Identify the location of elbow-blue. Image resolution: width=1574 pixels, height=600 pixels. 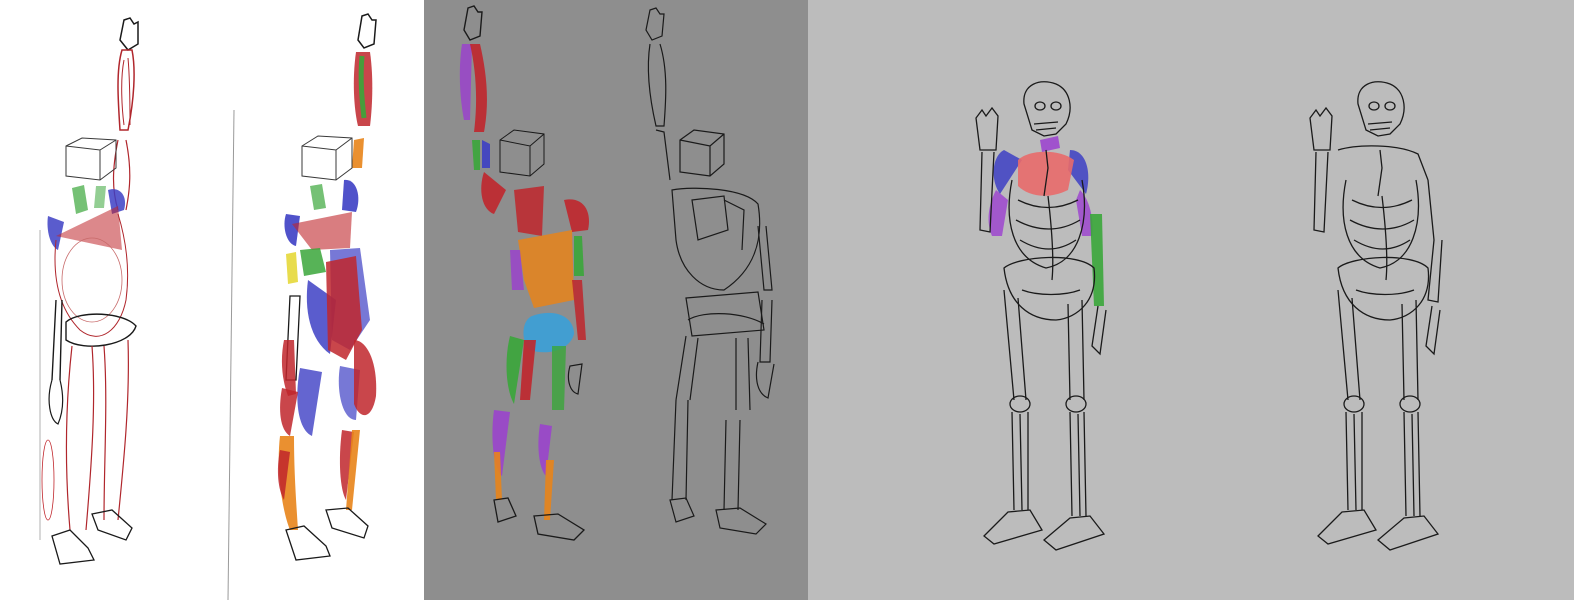
(486, 154).